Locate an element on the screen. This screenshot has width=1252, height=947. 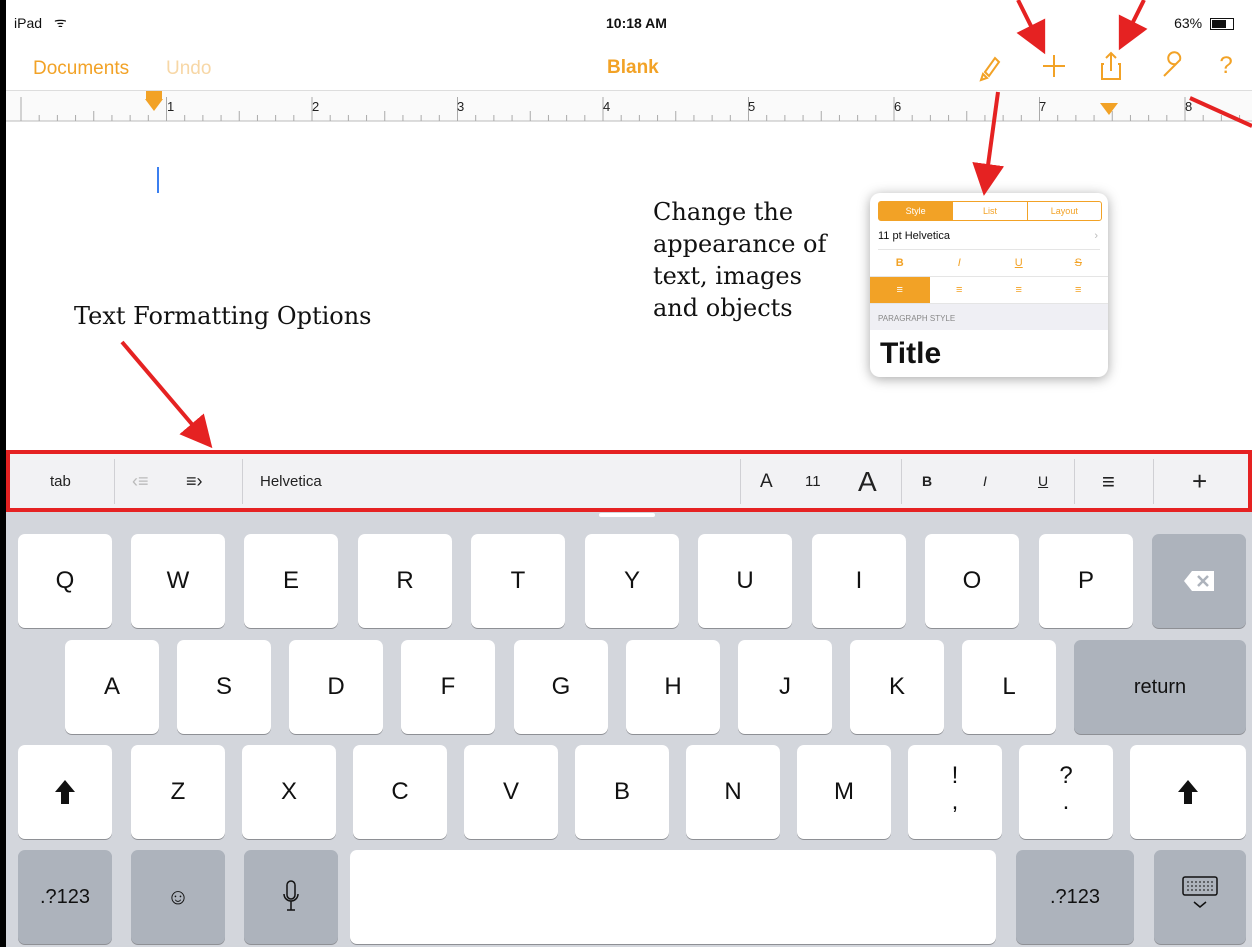
wifi-icon: ᯤ is located at coordinates (60, 22).